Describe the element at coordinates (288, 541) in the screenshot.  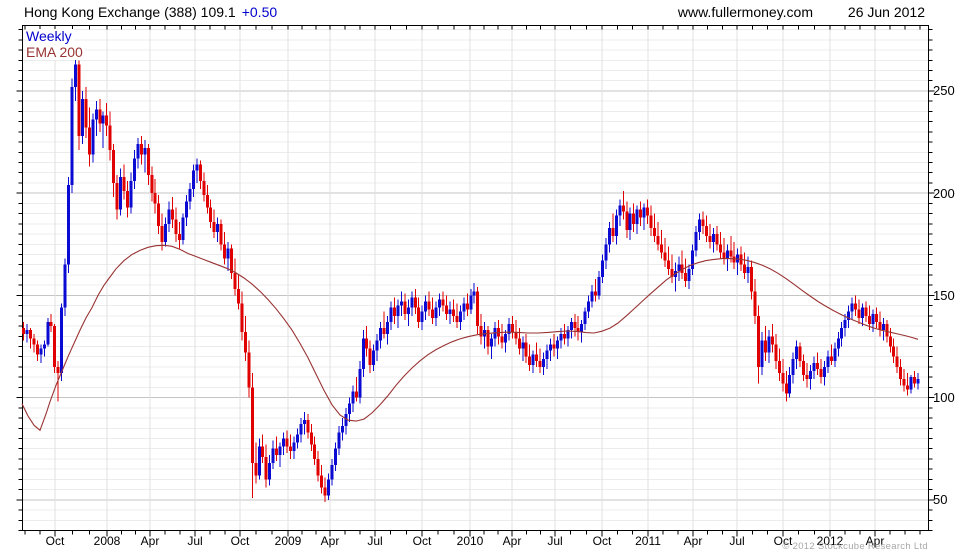
I see `x-axis-label: 2009` at that location.